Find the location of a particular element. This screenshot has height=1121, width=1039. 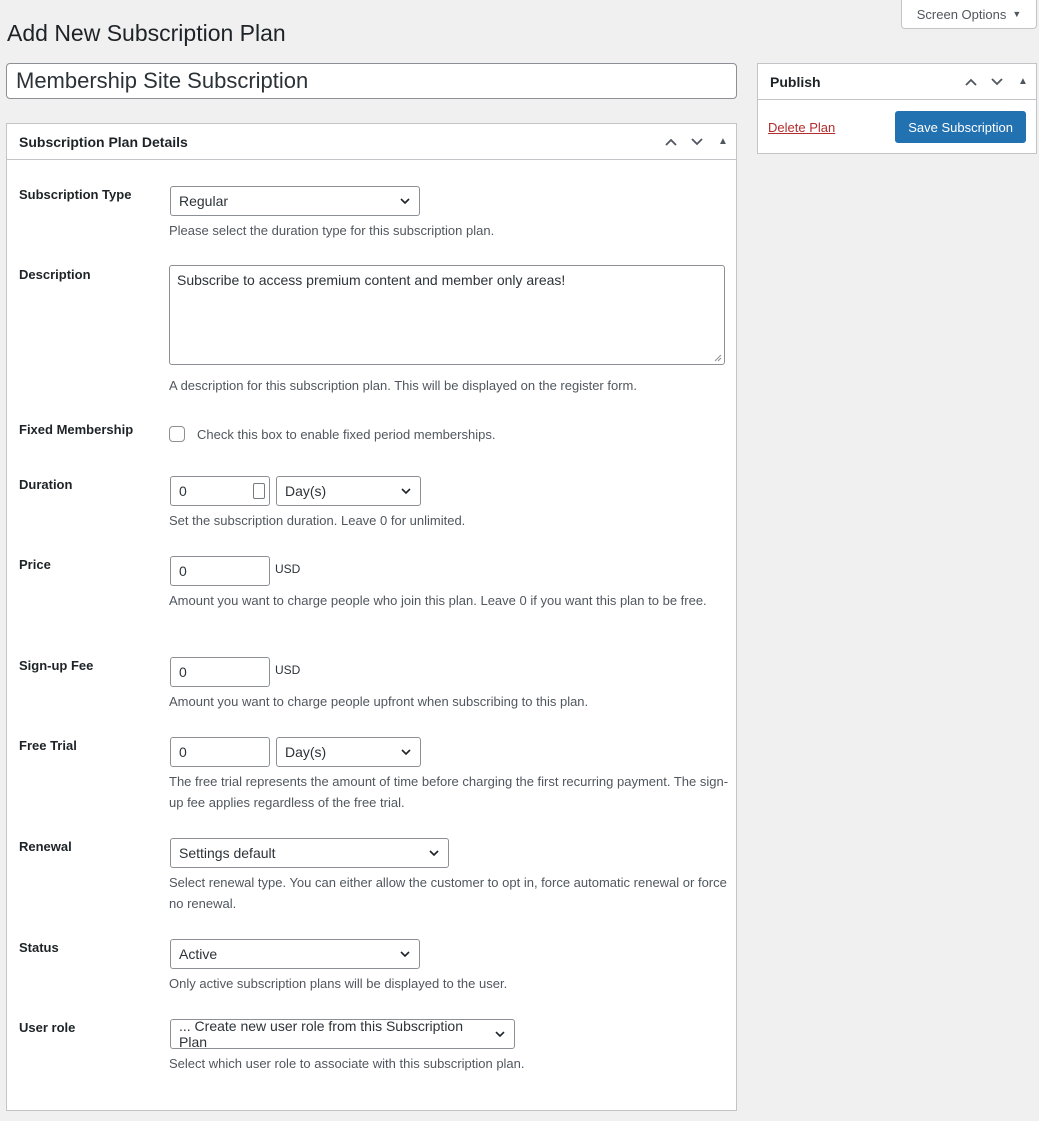

page-title: Add New Subscription Plan is located at coordinates (146, 33).